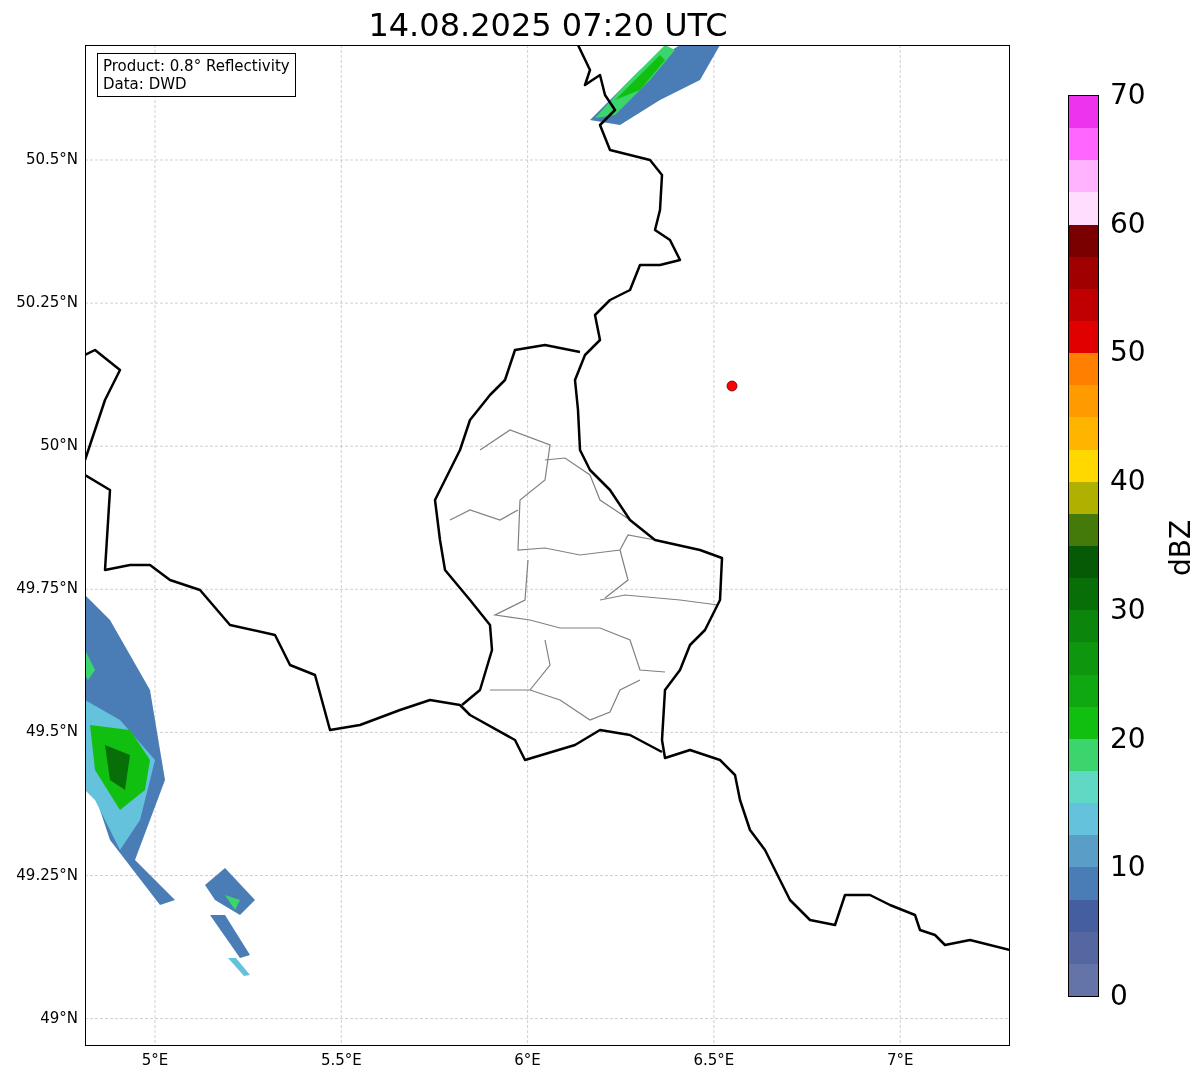 The height and width of the screenshot is (1081, 1202). What do you see at coordinates (1181, 548) in the screenshot?
I see `colorbar-label: dBZ` at bounding box center [1181, 548].